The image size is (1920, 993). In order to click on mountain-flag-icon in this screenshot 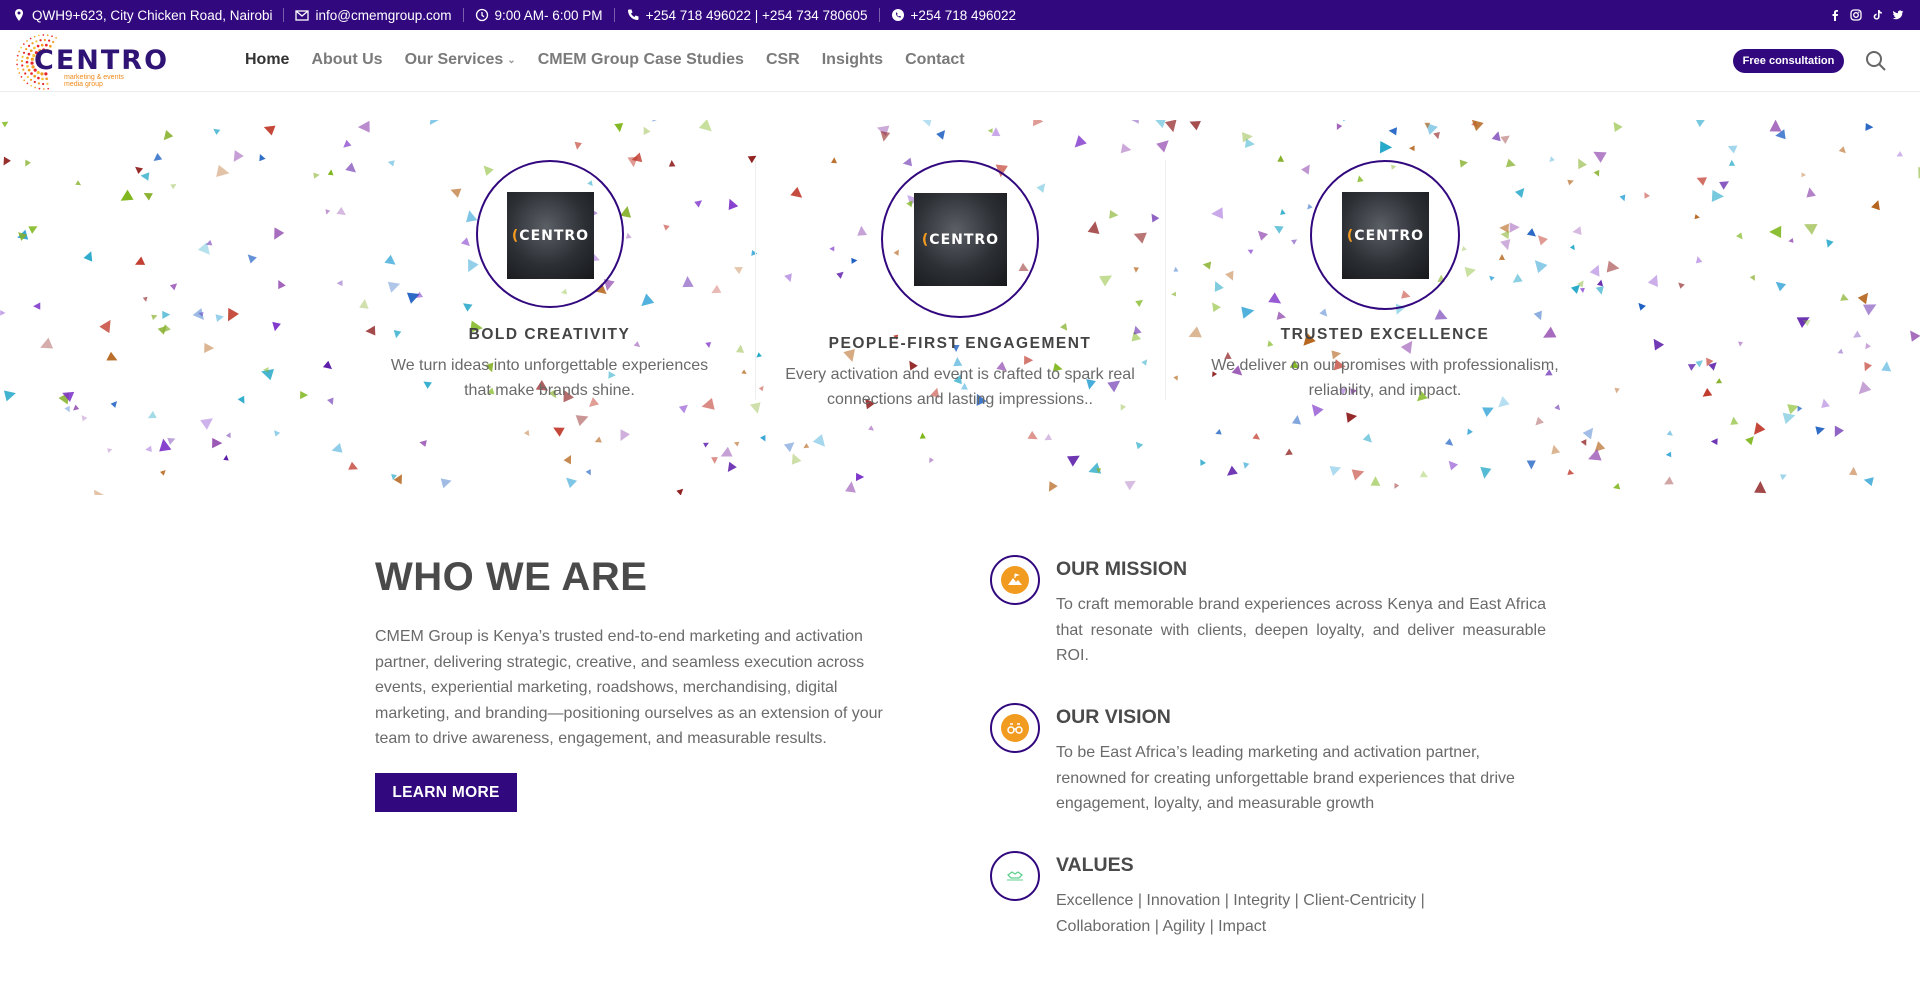, I will do `click(1015, 580)`.